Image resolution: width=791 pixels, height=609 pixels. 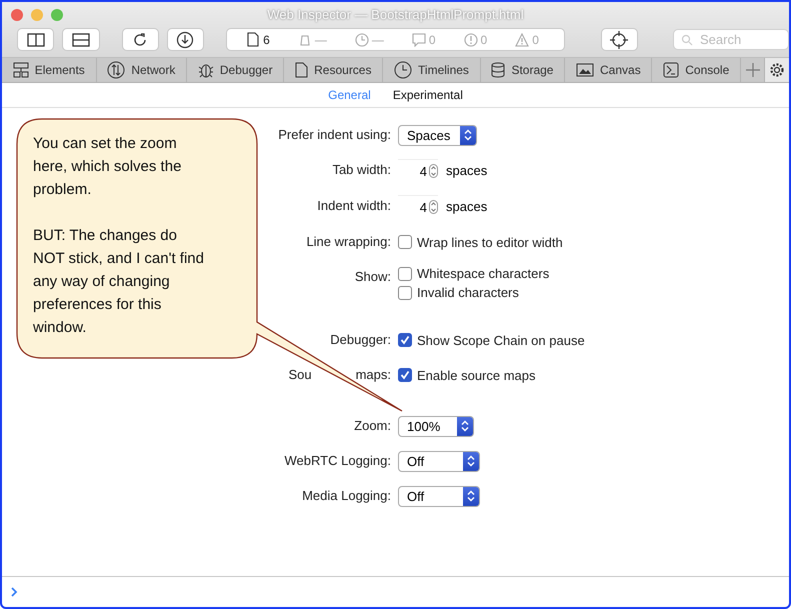 I want to click on warning-icon, so click(x=522, y=39).